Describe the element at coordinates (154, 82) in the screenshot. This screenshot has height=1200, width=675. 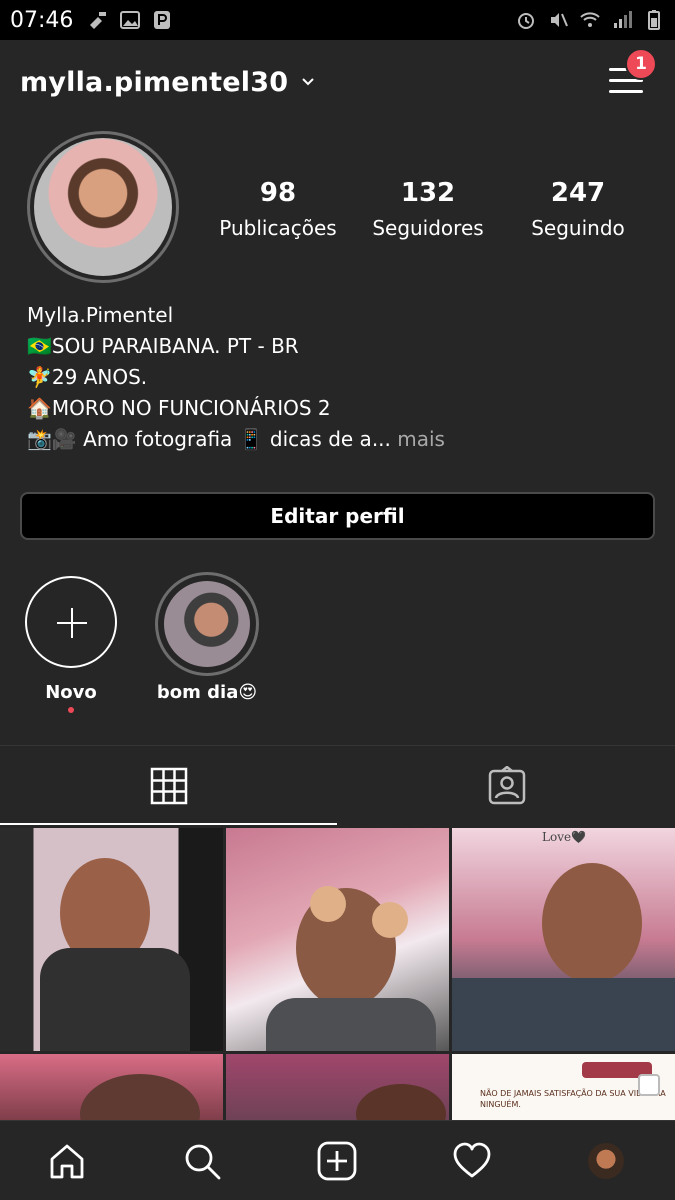
I see `account-switcher-username: mylla.pimentel30` at that location.